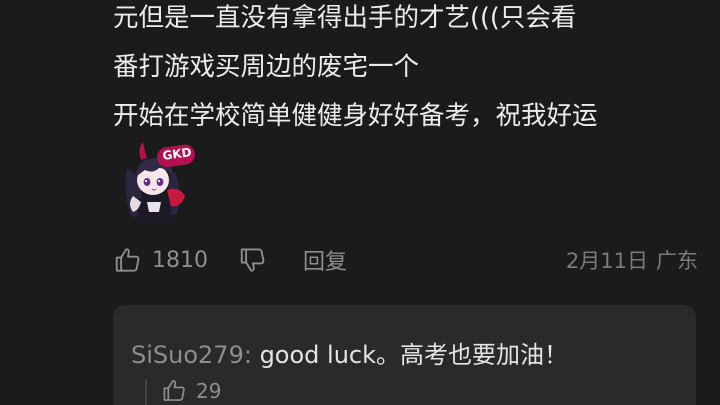 The height and width of the screenshot is (405, 720). Describe the element at coordinates (266, 67) in the screenshot. I see `comment-text-line: 番打游戏买周边的废宅一个` at that location.